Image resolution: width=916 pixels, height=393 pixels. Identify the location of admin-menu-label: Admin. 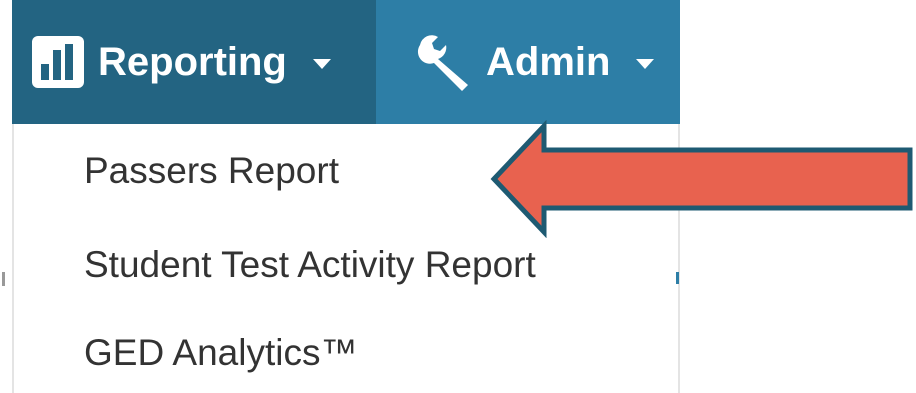
(548, 61).